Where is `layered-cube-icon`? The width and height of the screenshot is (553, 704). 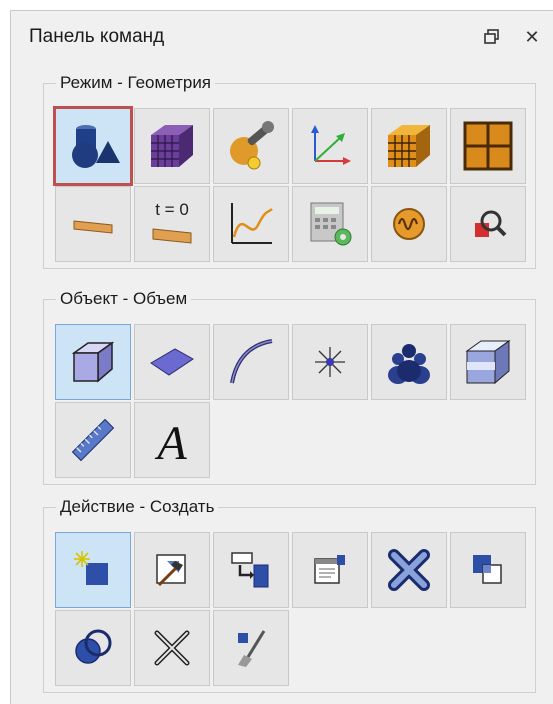 layered-cube-icon is located at coordinates (488, 362).